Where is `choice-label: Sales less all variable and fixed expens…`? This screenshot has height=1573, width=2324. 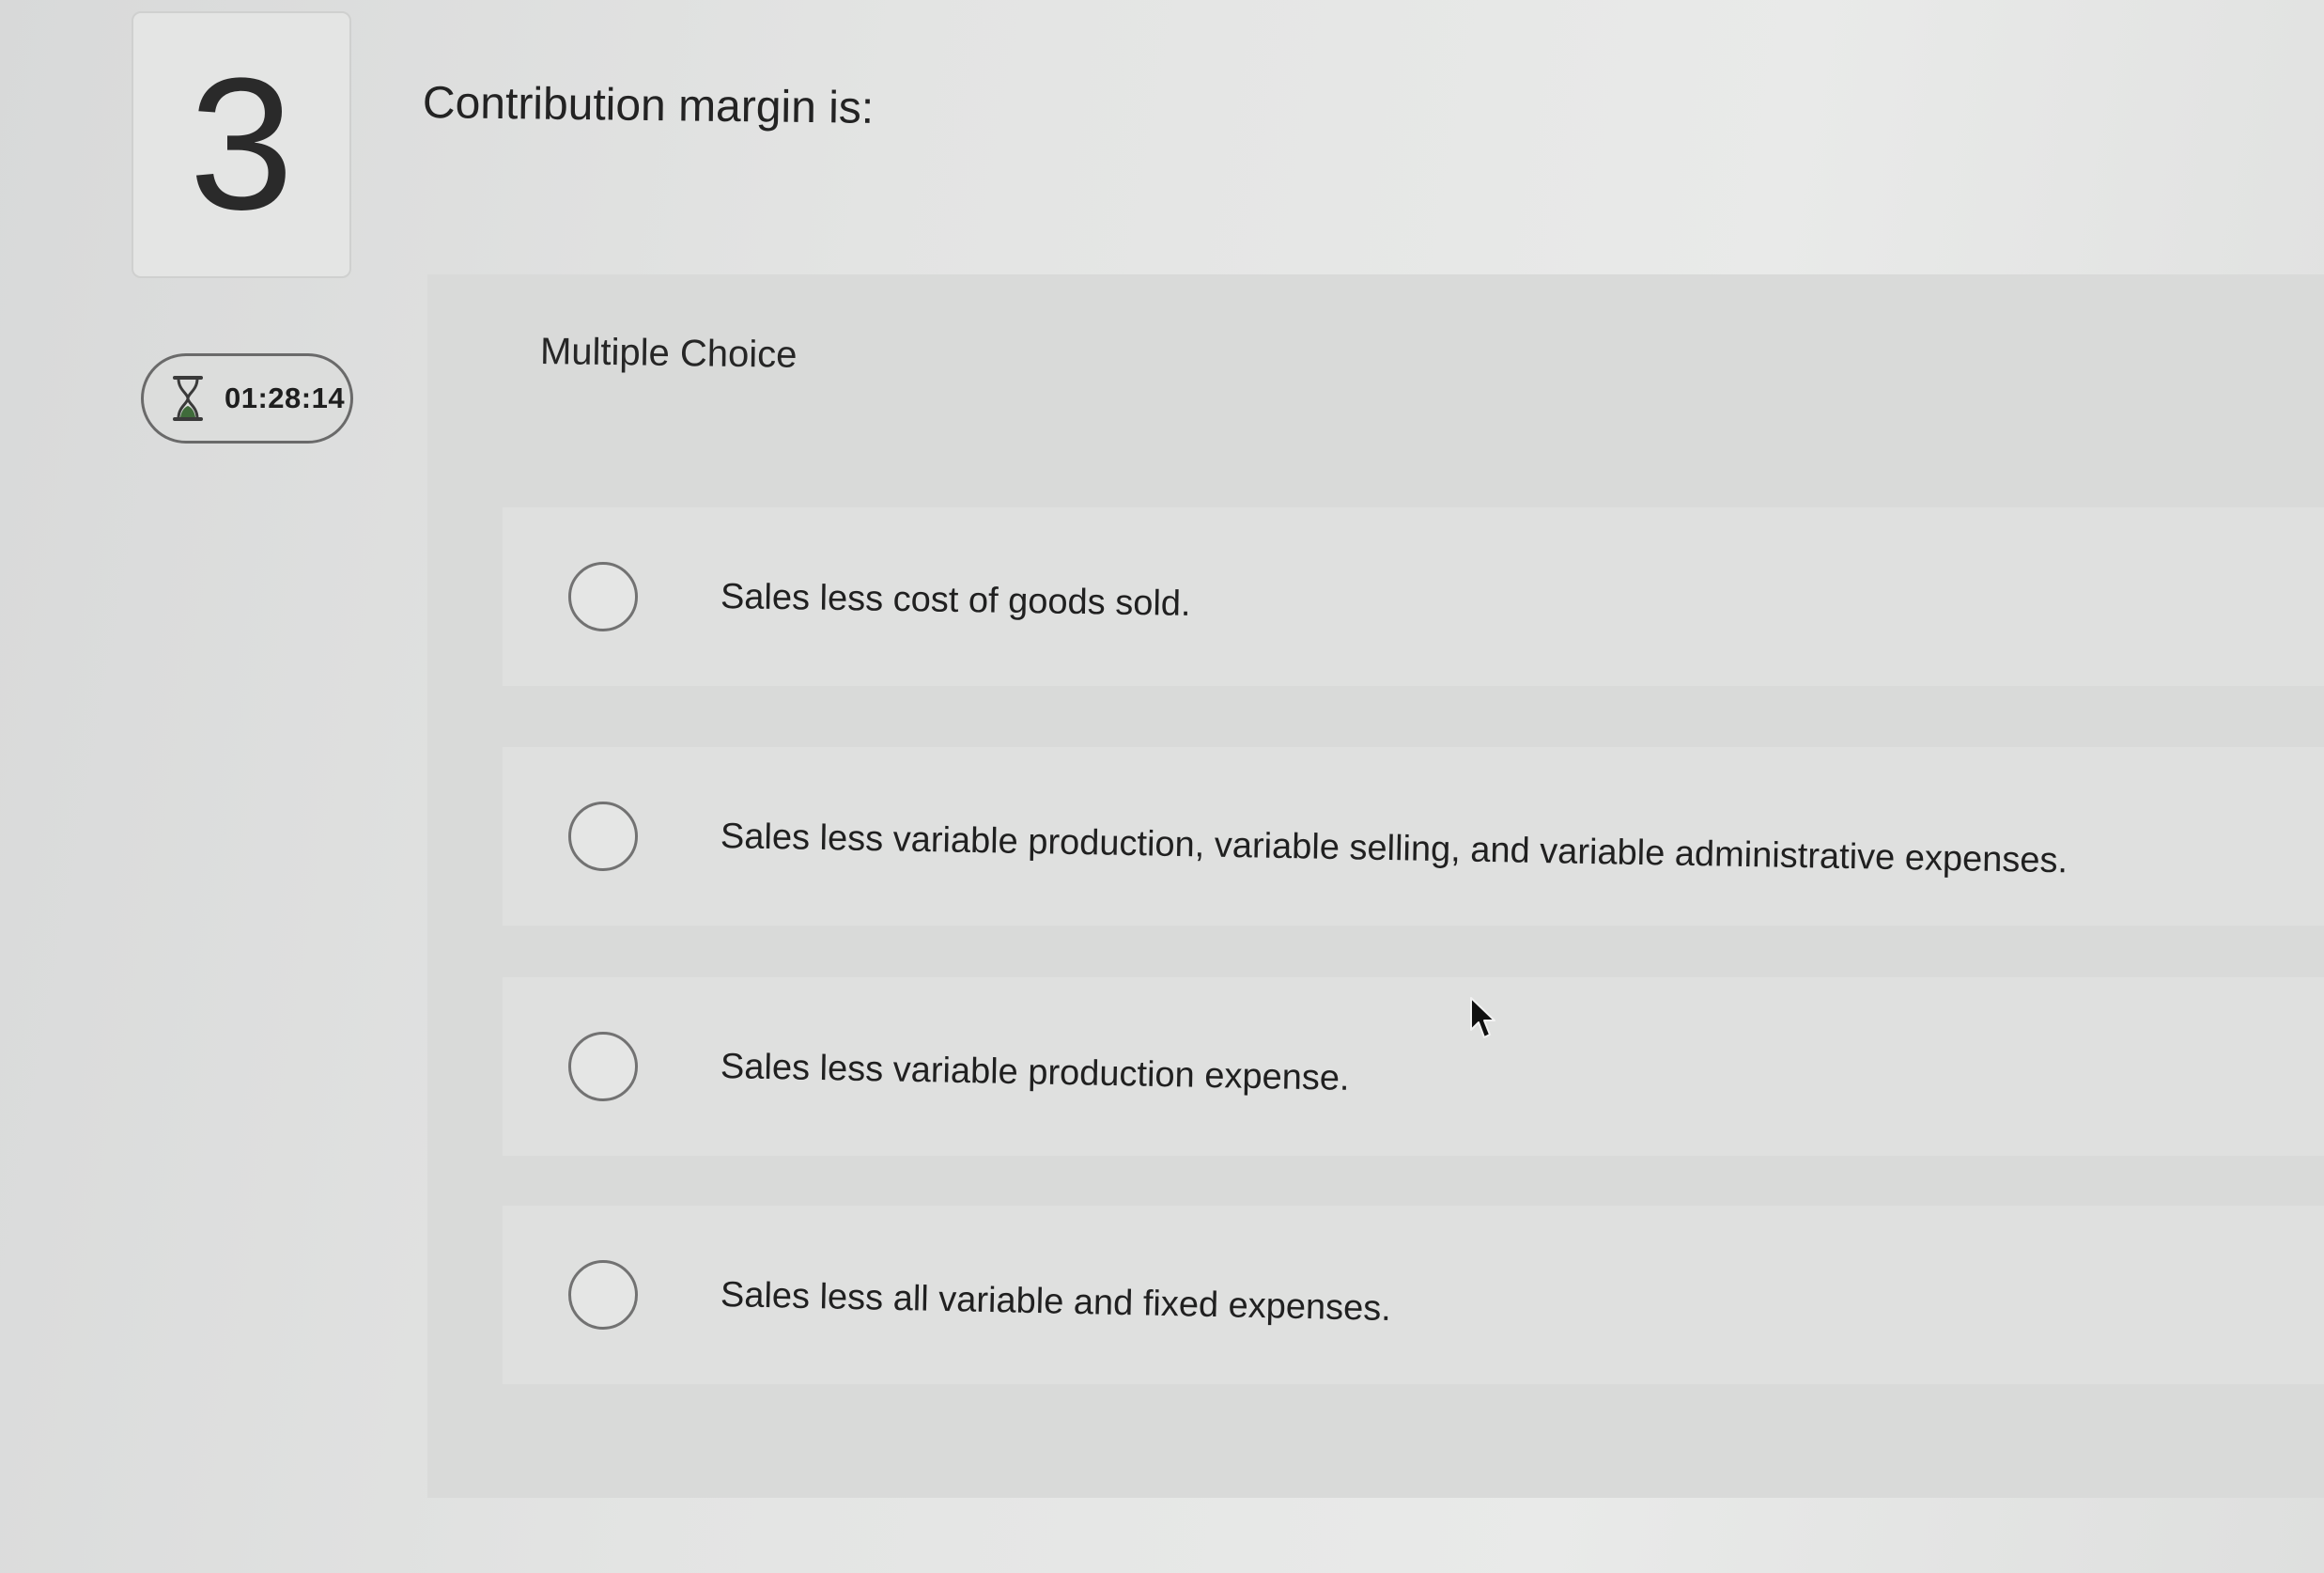
choice-label: Sales less all variable and fixed expens… is located at coordinates (1056, 1301).